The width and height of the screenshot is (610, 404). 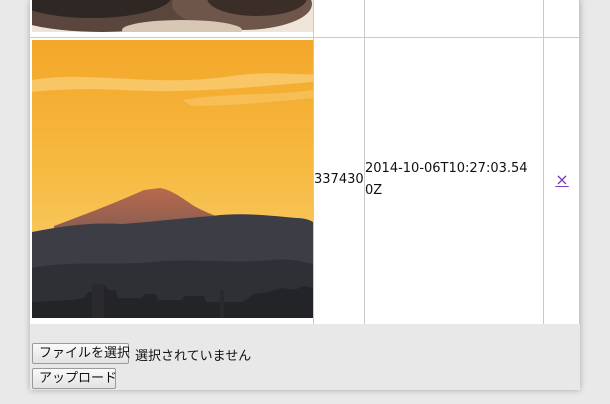 What do you see at coordinates (446, 179) in the screenshot?
I see `upload-date-cell: 2014-10-06T10:27:03.540Z` at bounding box center [446, 179].